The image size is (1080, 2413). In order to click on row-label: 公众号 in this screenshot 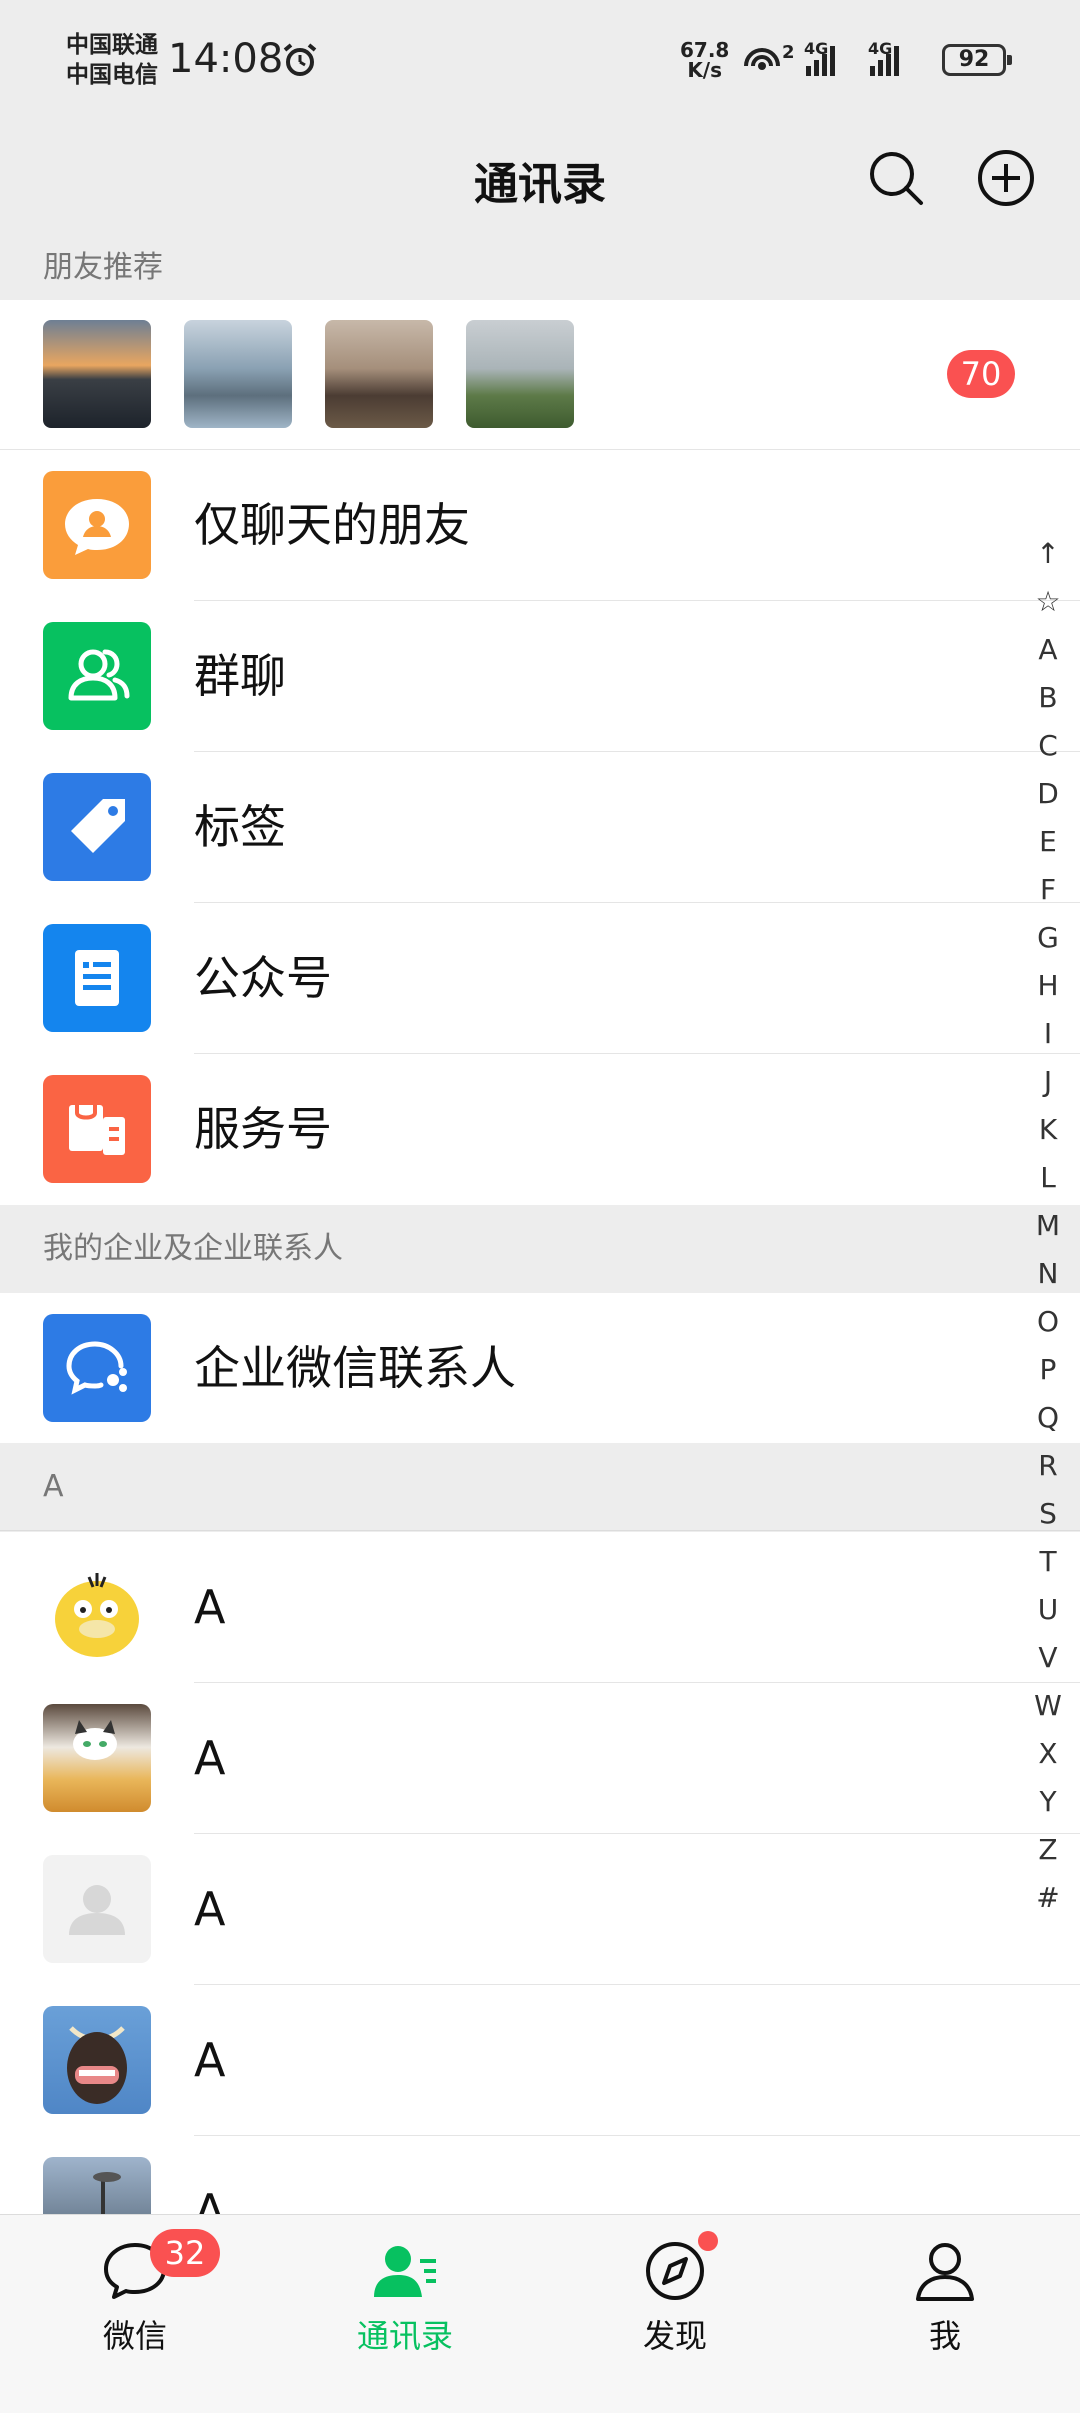, I will do `click(263, 978)`.